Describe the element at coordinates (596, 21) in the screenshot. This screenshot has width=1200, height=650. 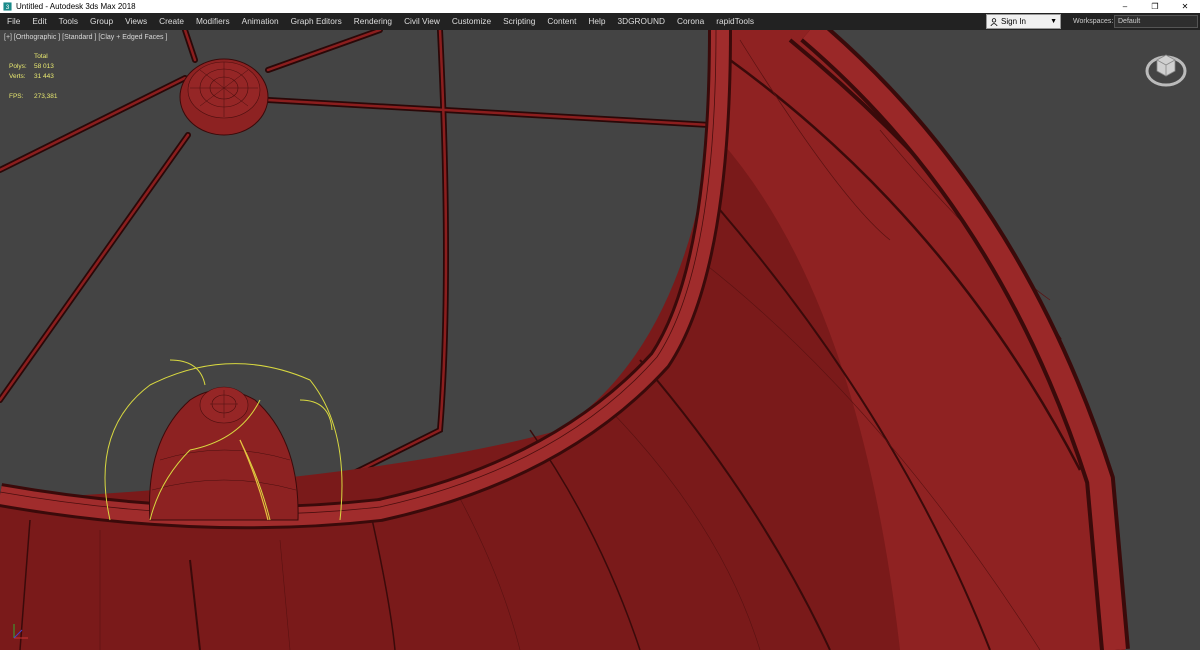
I see `menu-help: Help` at that location.